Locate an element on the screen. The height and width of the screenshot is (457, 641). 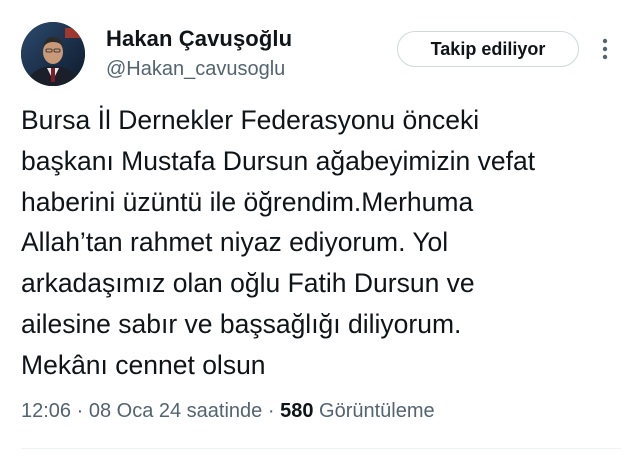
tweet-date: 08 Oca 24 saatinde is located at coordinates (175, 411).